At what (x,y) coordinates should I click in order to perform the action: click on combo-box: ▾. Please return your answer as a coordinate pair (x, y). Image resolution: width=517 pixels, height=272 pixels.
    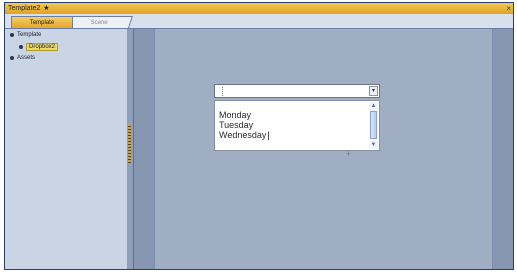
    Looking at the image, I should click on (297, 91).